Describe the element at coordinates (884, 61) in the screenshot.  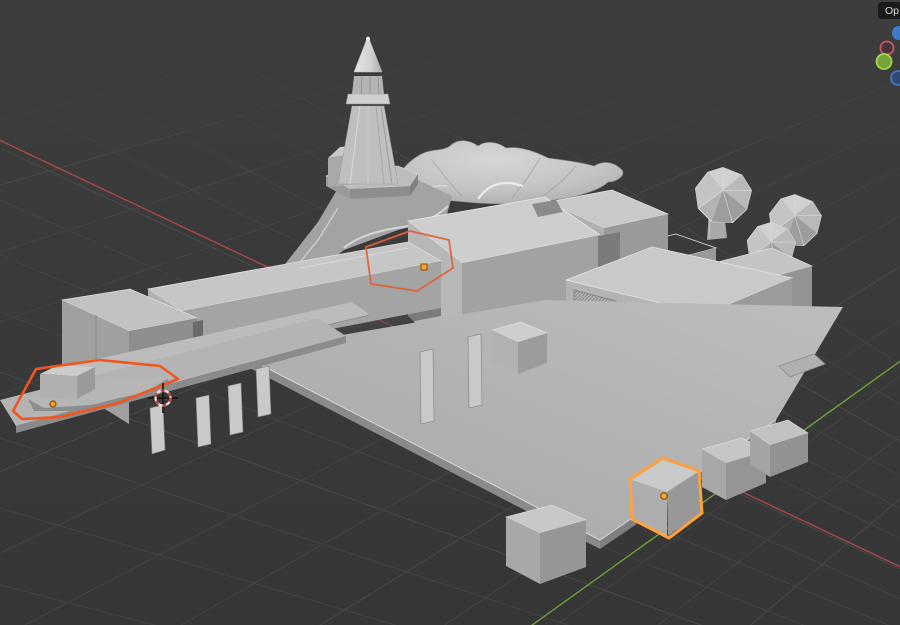
I see `gizmo-y-axis-ball` at that location.